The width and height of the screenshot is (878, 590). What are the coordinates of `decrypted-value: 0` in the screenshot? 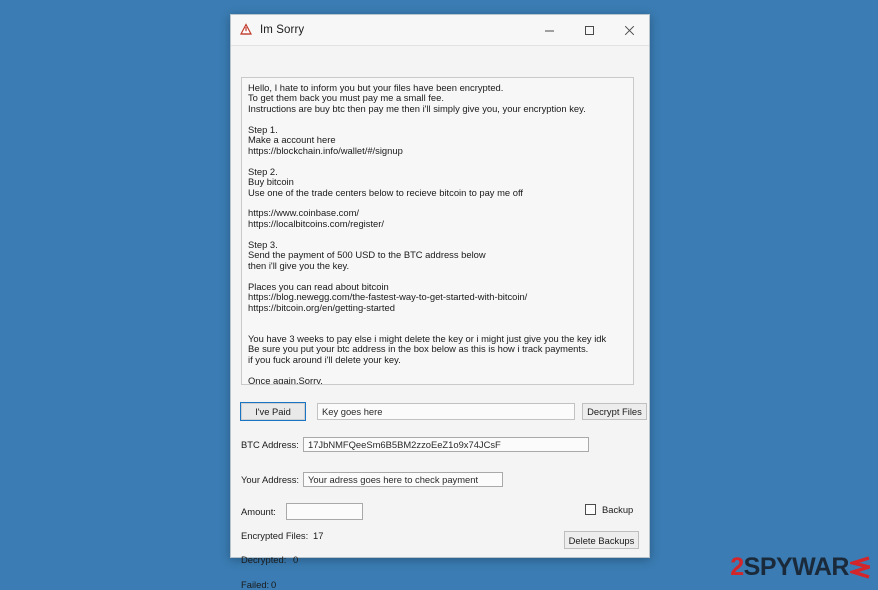 It's located at (296, 559).